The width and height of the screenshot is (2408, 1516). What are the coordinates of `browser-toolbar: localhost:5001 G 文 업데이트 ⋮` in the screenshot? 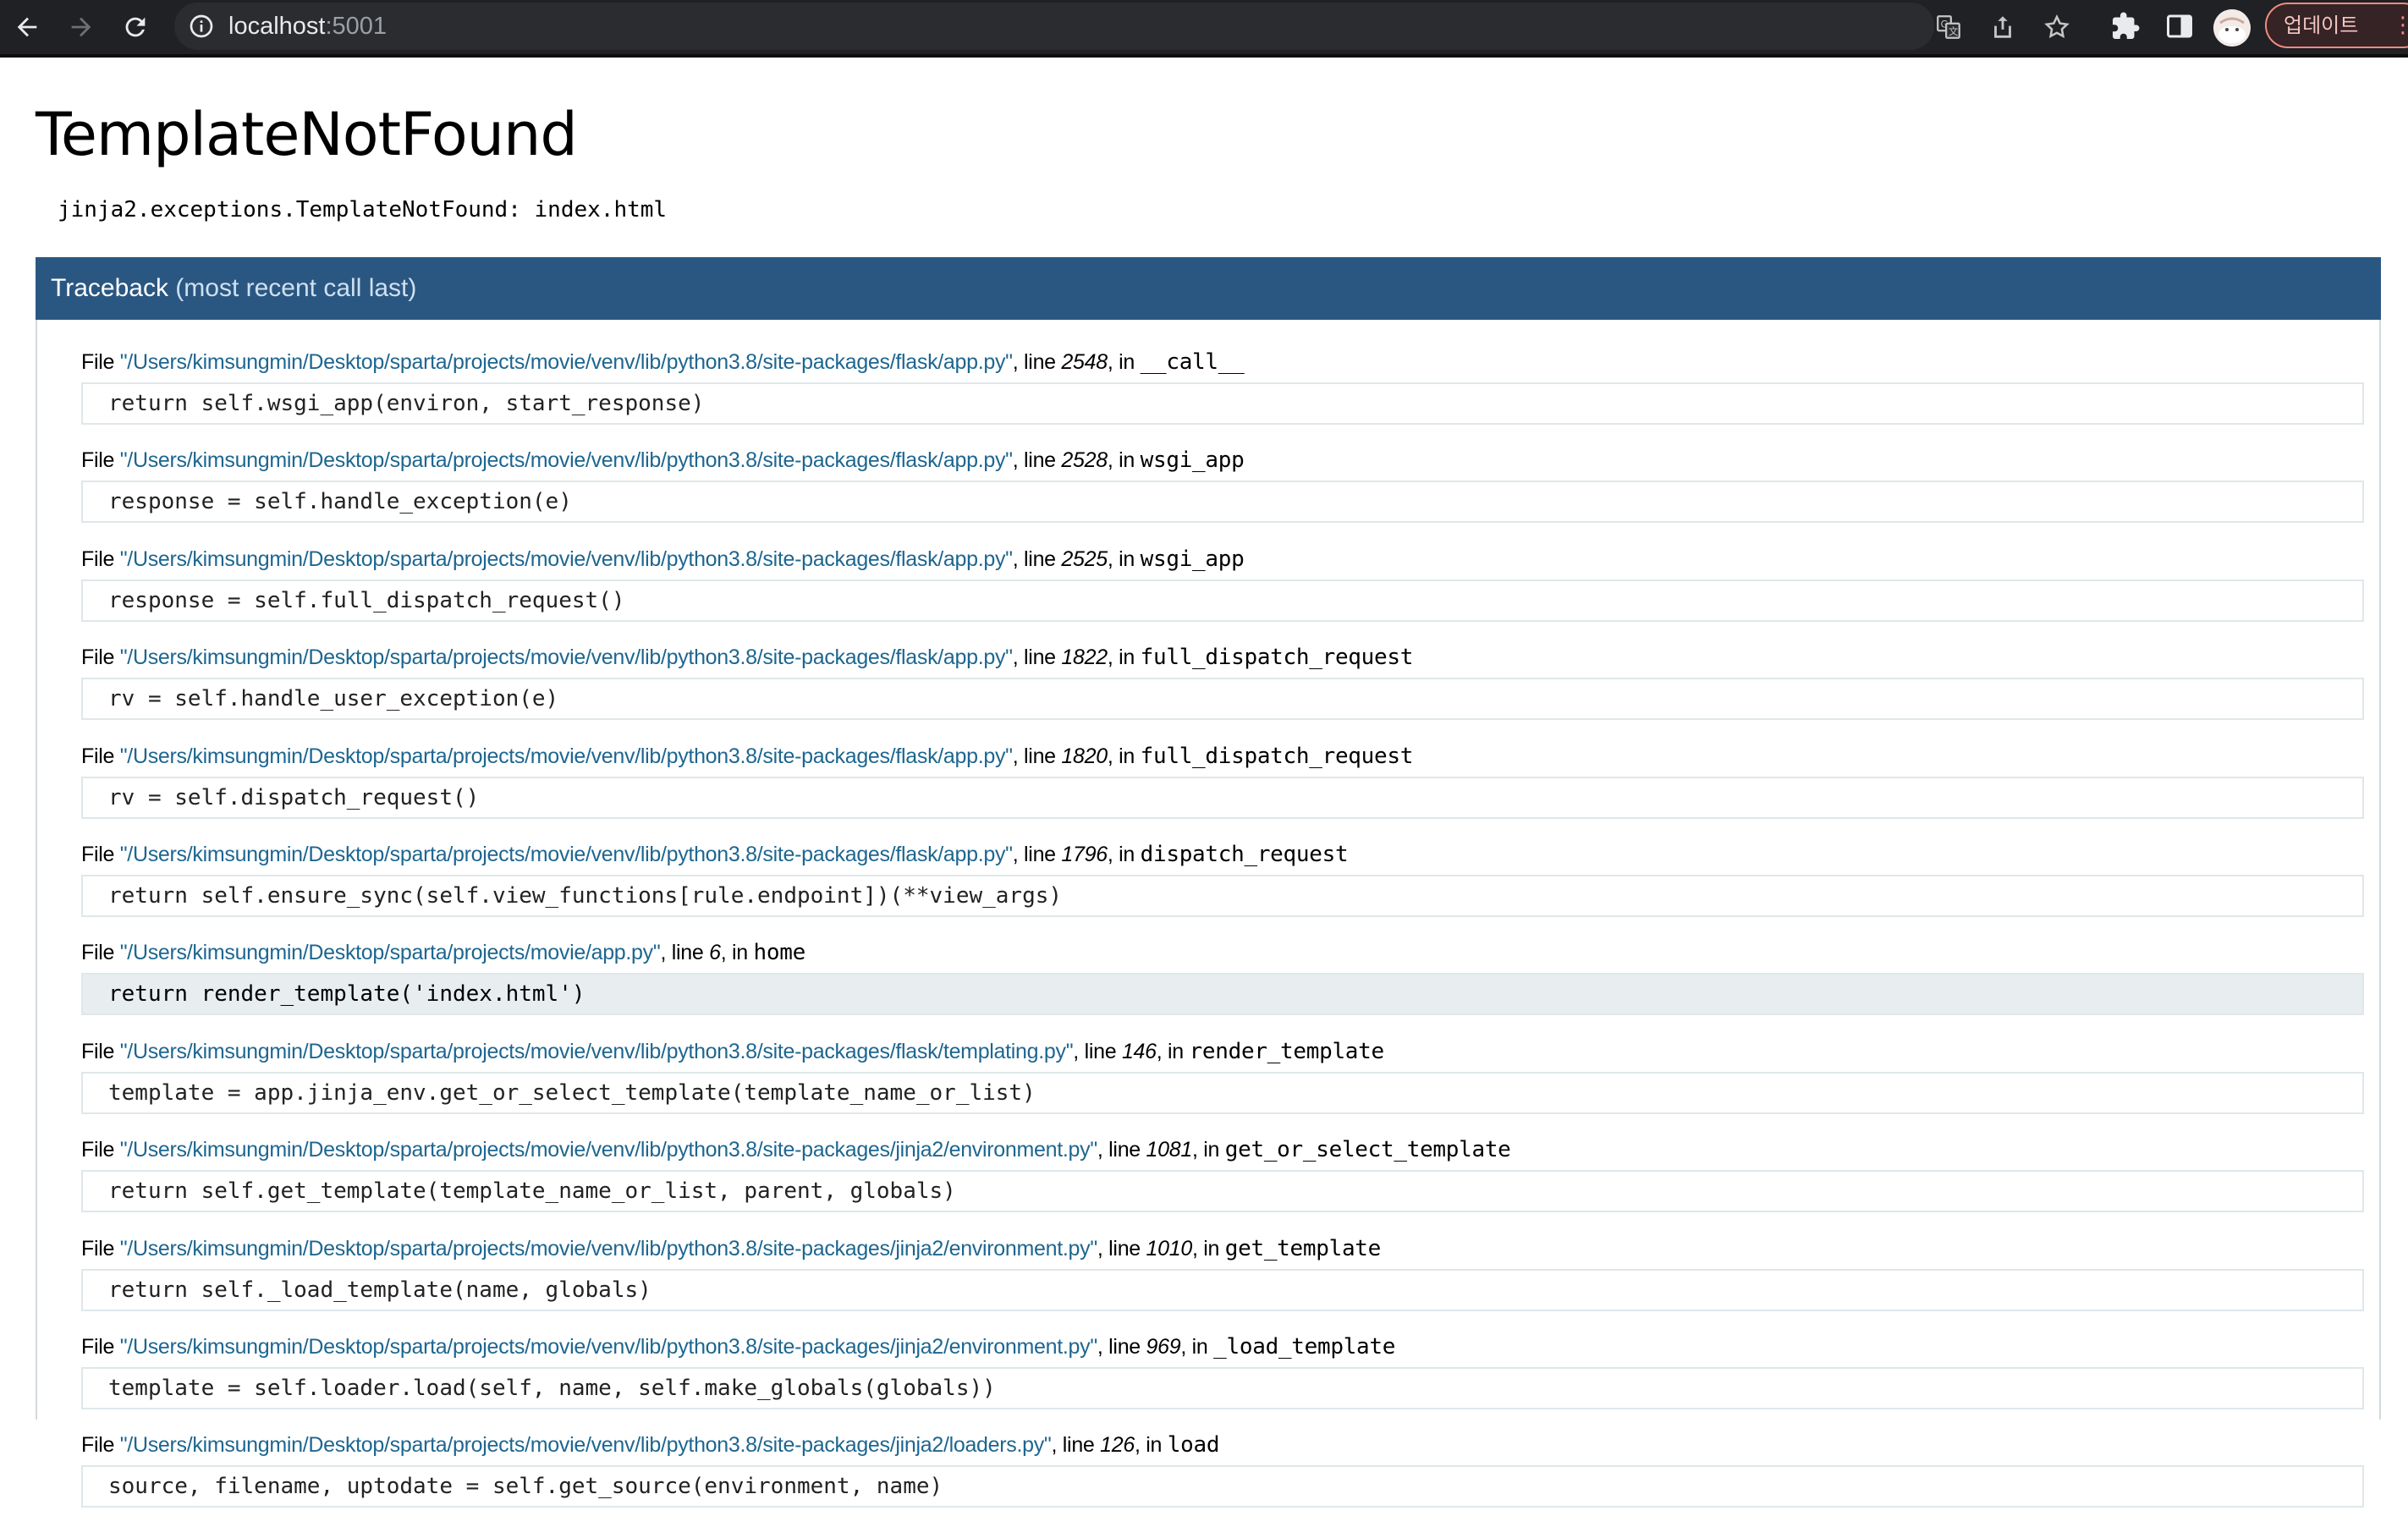 It's located at (1204, 29).